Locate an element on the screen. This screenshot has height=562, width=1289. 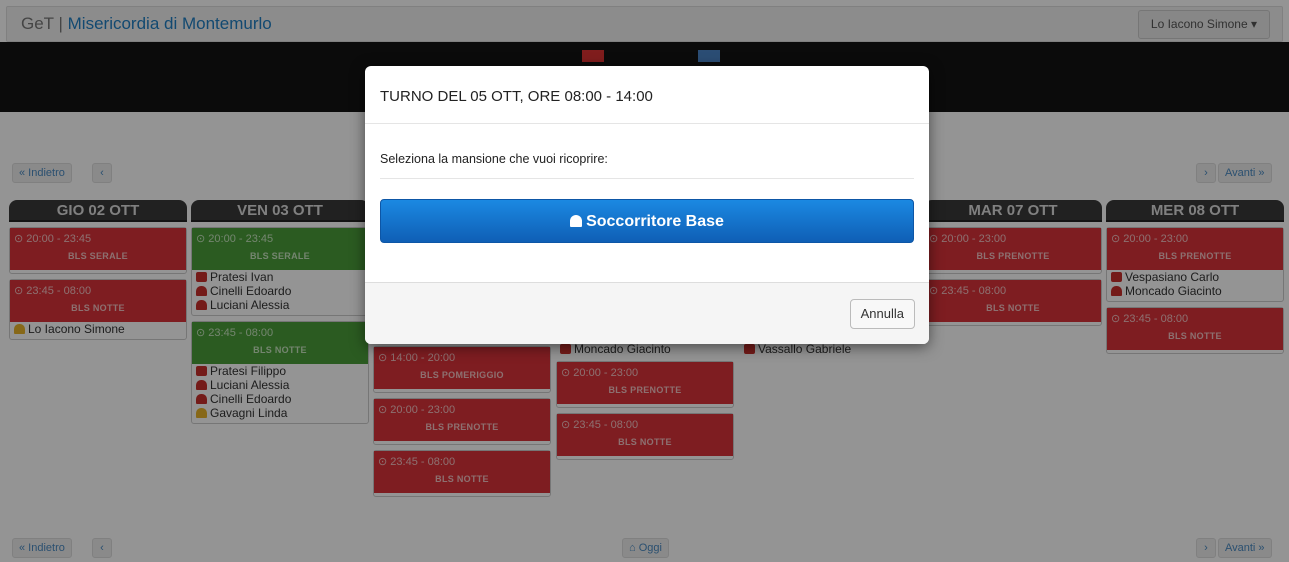
modal-footer: Annulla is located at coordinates (647, 313).